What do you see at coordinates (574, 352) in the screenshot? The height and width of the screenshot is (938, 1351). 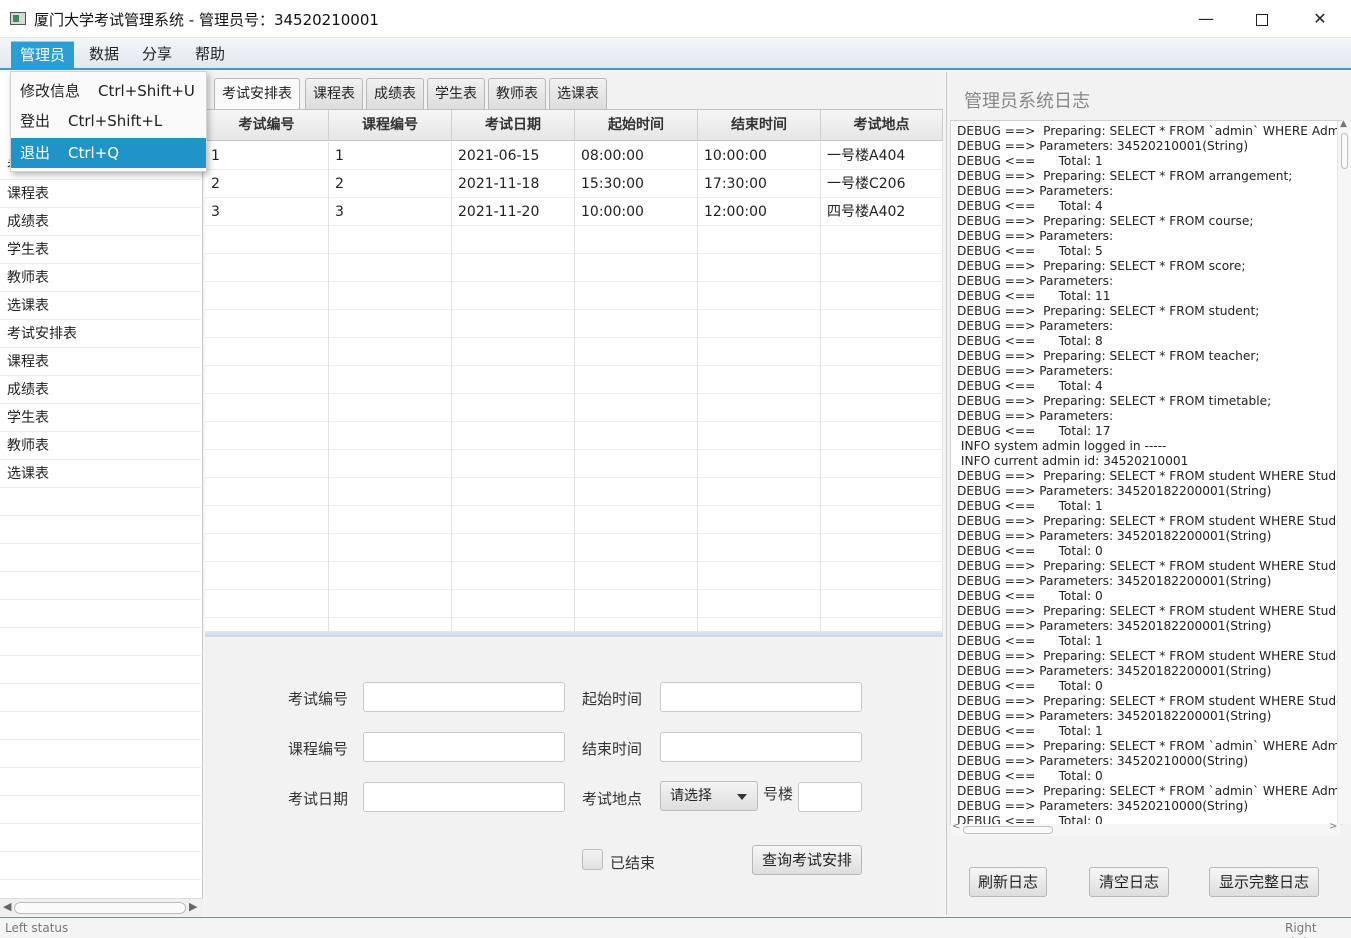 I see `empty-table-row` at bounding box center [574, 352].